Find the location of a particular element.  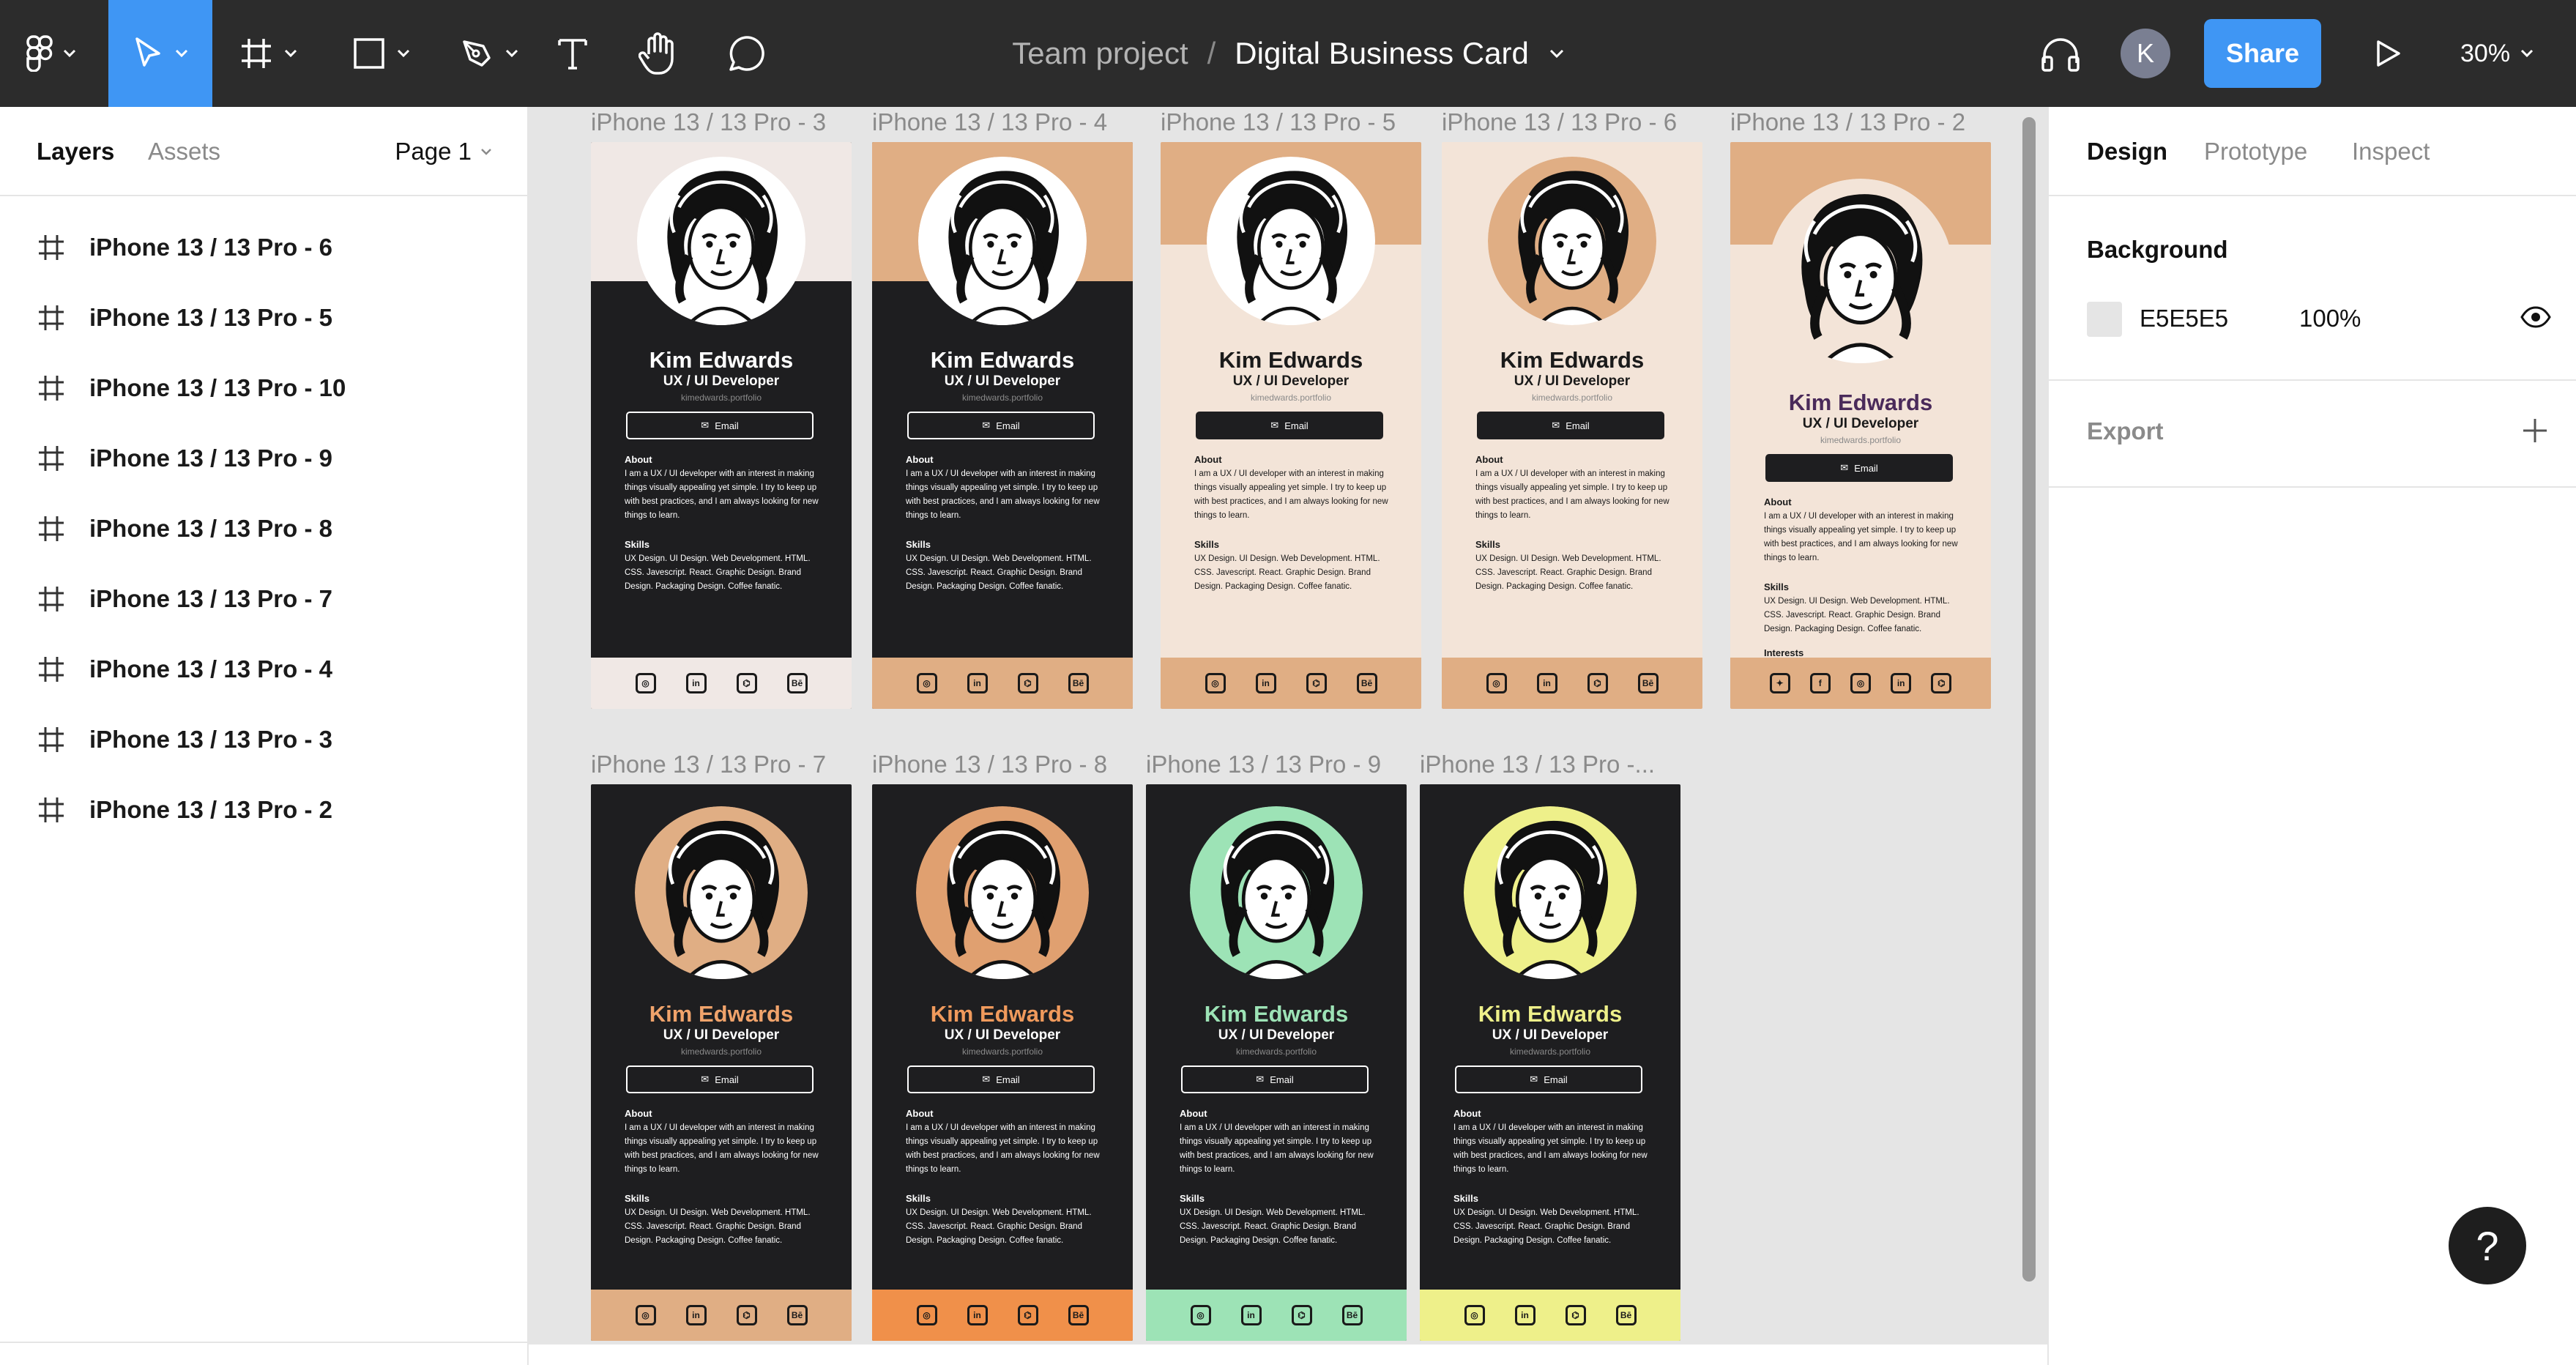

layer-item: iPhone 13 / 13 Pro - 3 is located at coordinates (263, 739).